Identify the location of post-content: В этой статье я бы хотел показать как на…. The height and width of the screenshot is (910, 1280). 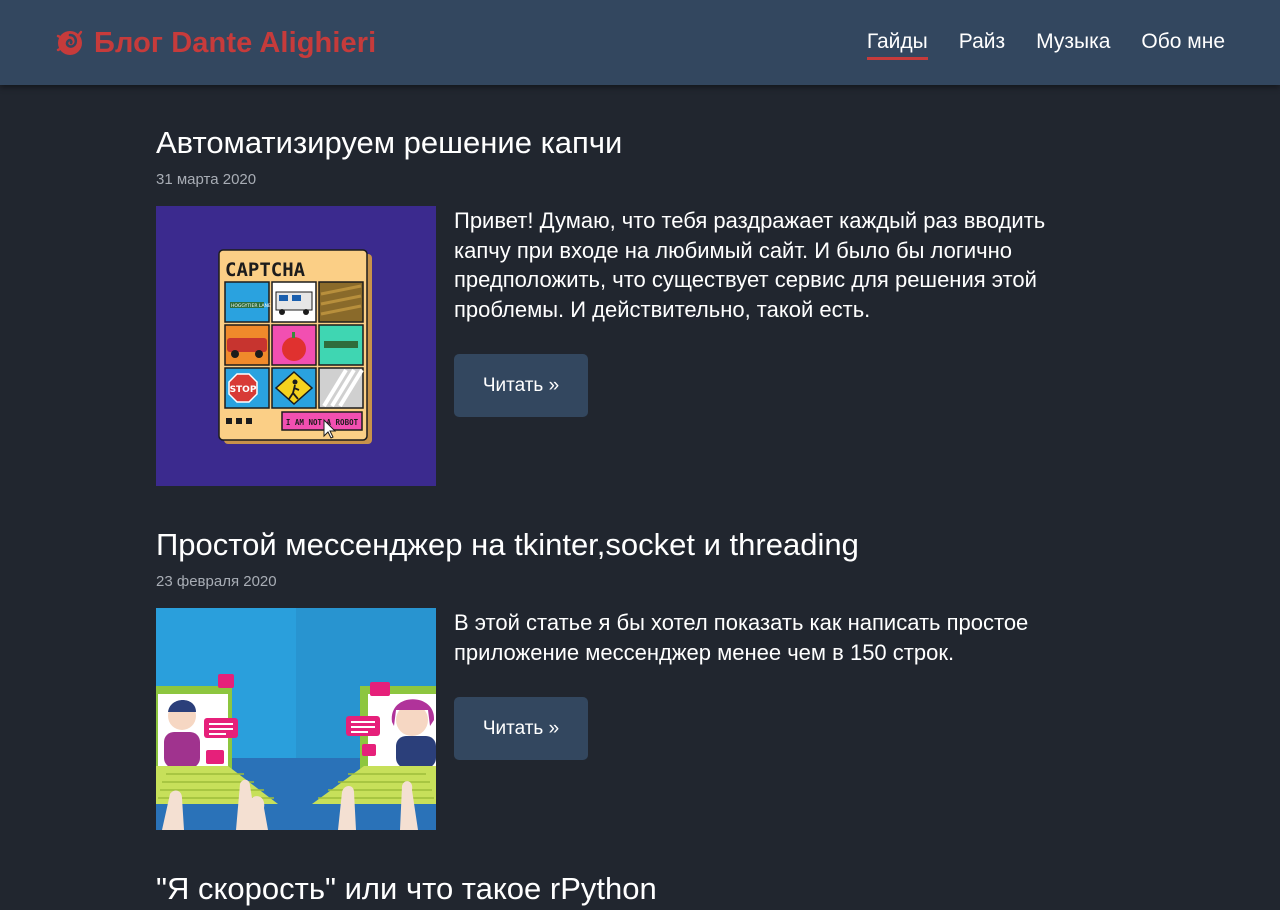
(754, 719).